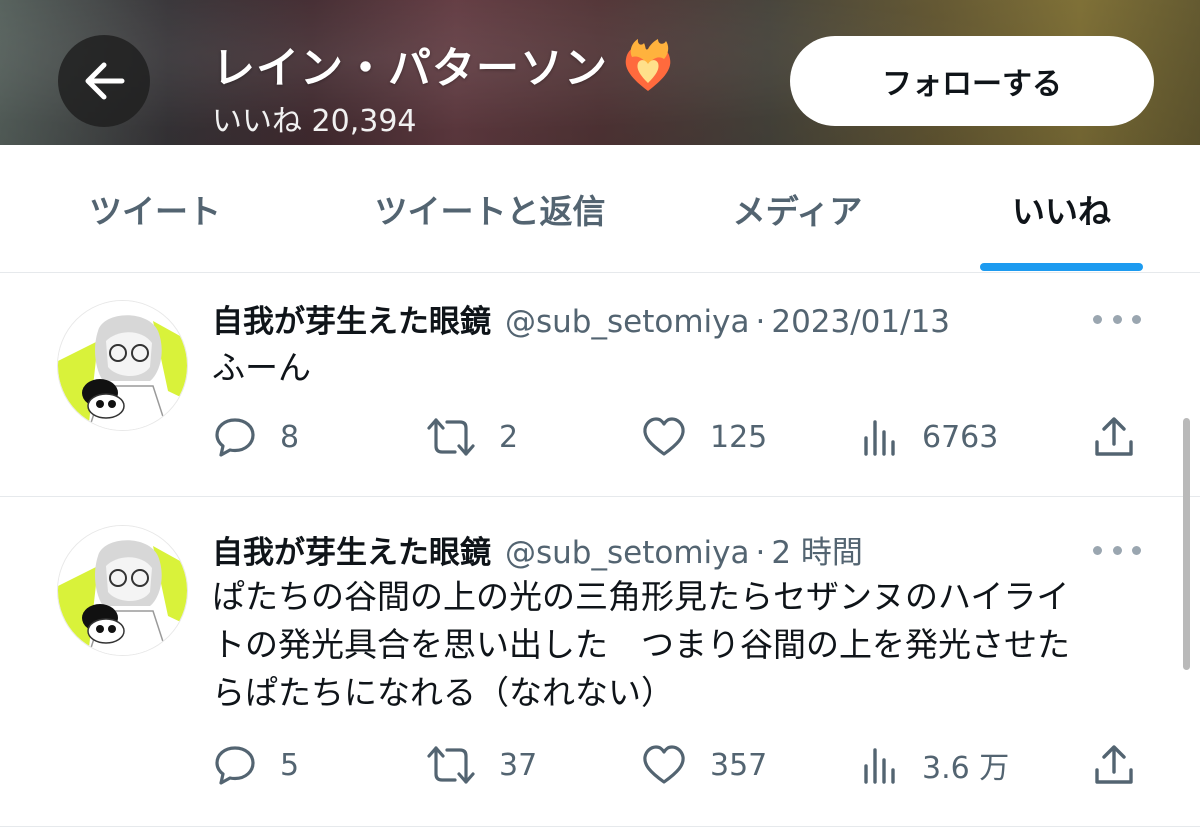 Image resolution: width=1200 pixels, height=832 pixels. I want to click on views-button: 3.6 万, so click(934, 765).